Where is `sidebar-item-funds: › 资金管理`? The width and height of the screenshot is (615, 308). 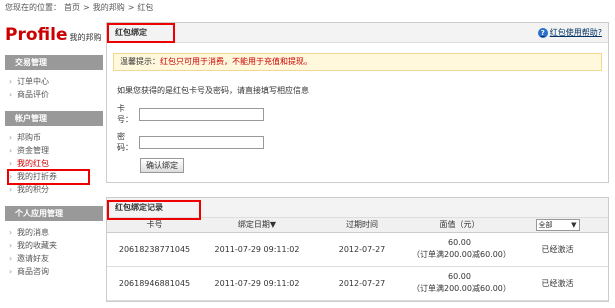 sidebar-item-funds: › 资金管理 is located at coordinates (54, 150).